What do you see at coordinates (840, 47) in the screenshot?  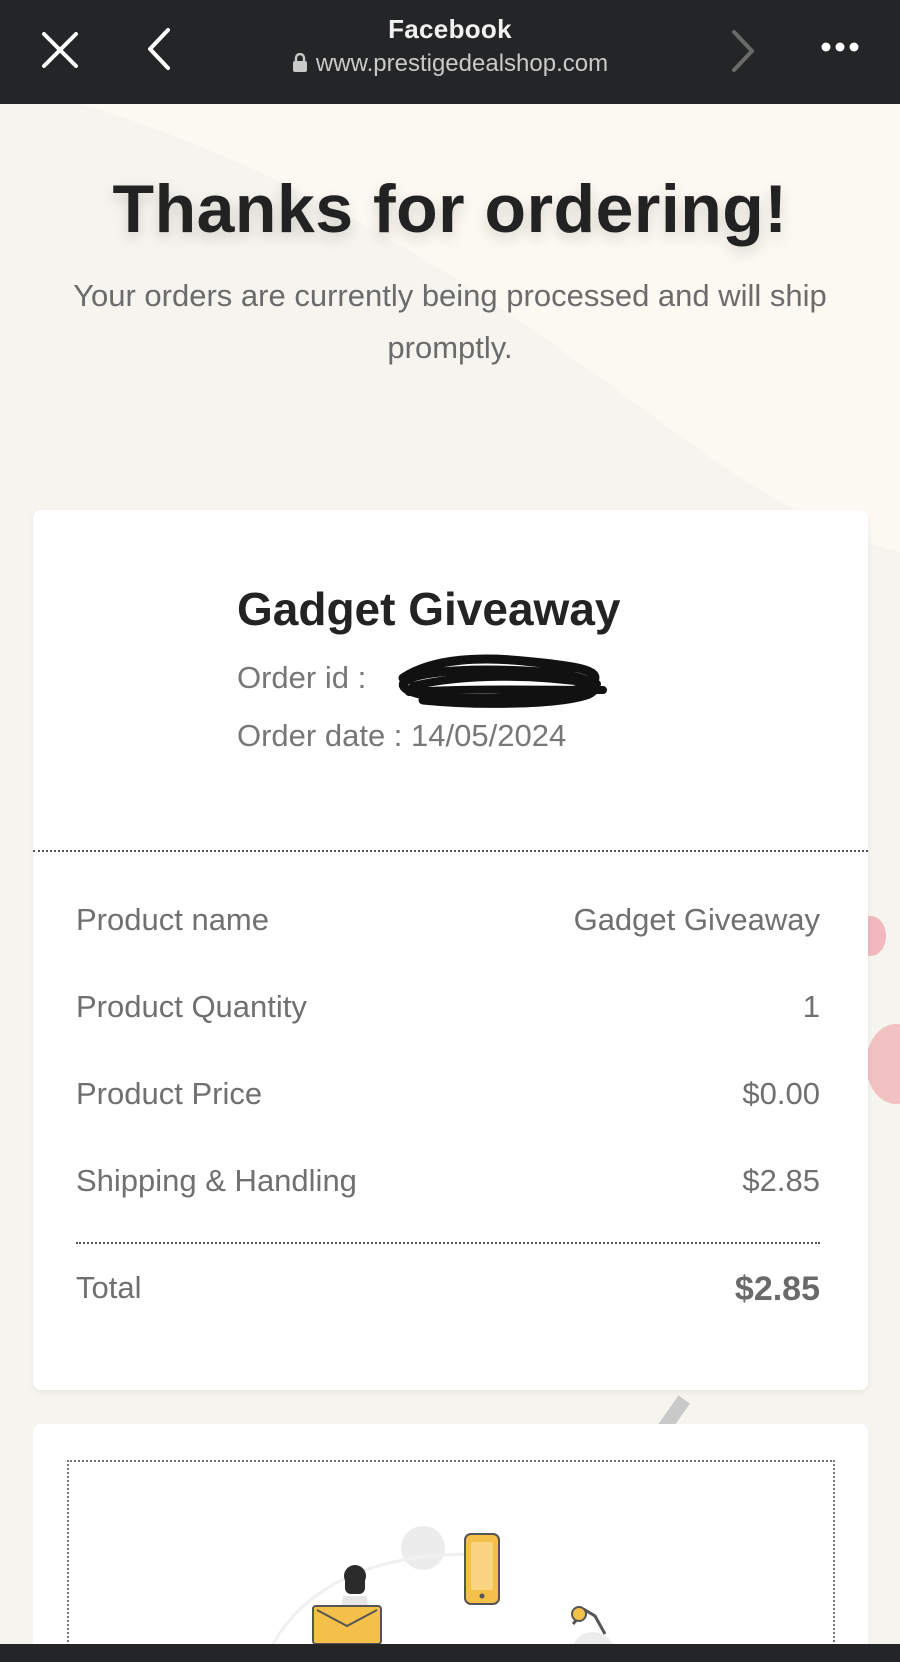 I see `more-icon` at bounding box center [840, 47].